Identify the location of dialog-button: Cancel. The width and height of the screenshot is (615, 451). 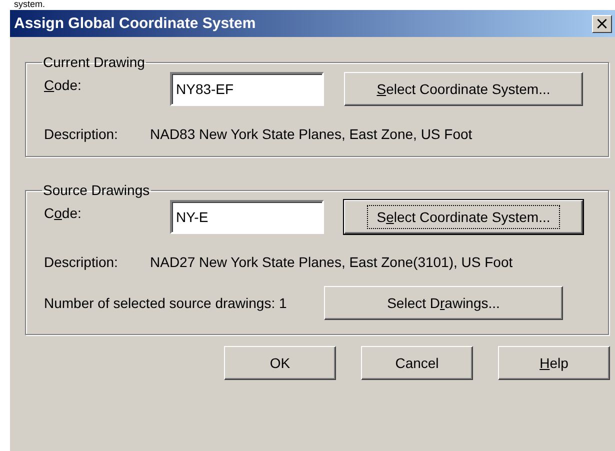
(417, 363).